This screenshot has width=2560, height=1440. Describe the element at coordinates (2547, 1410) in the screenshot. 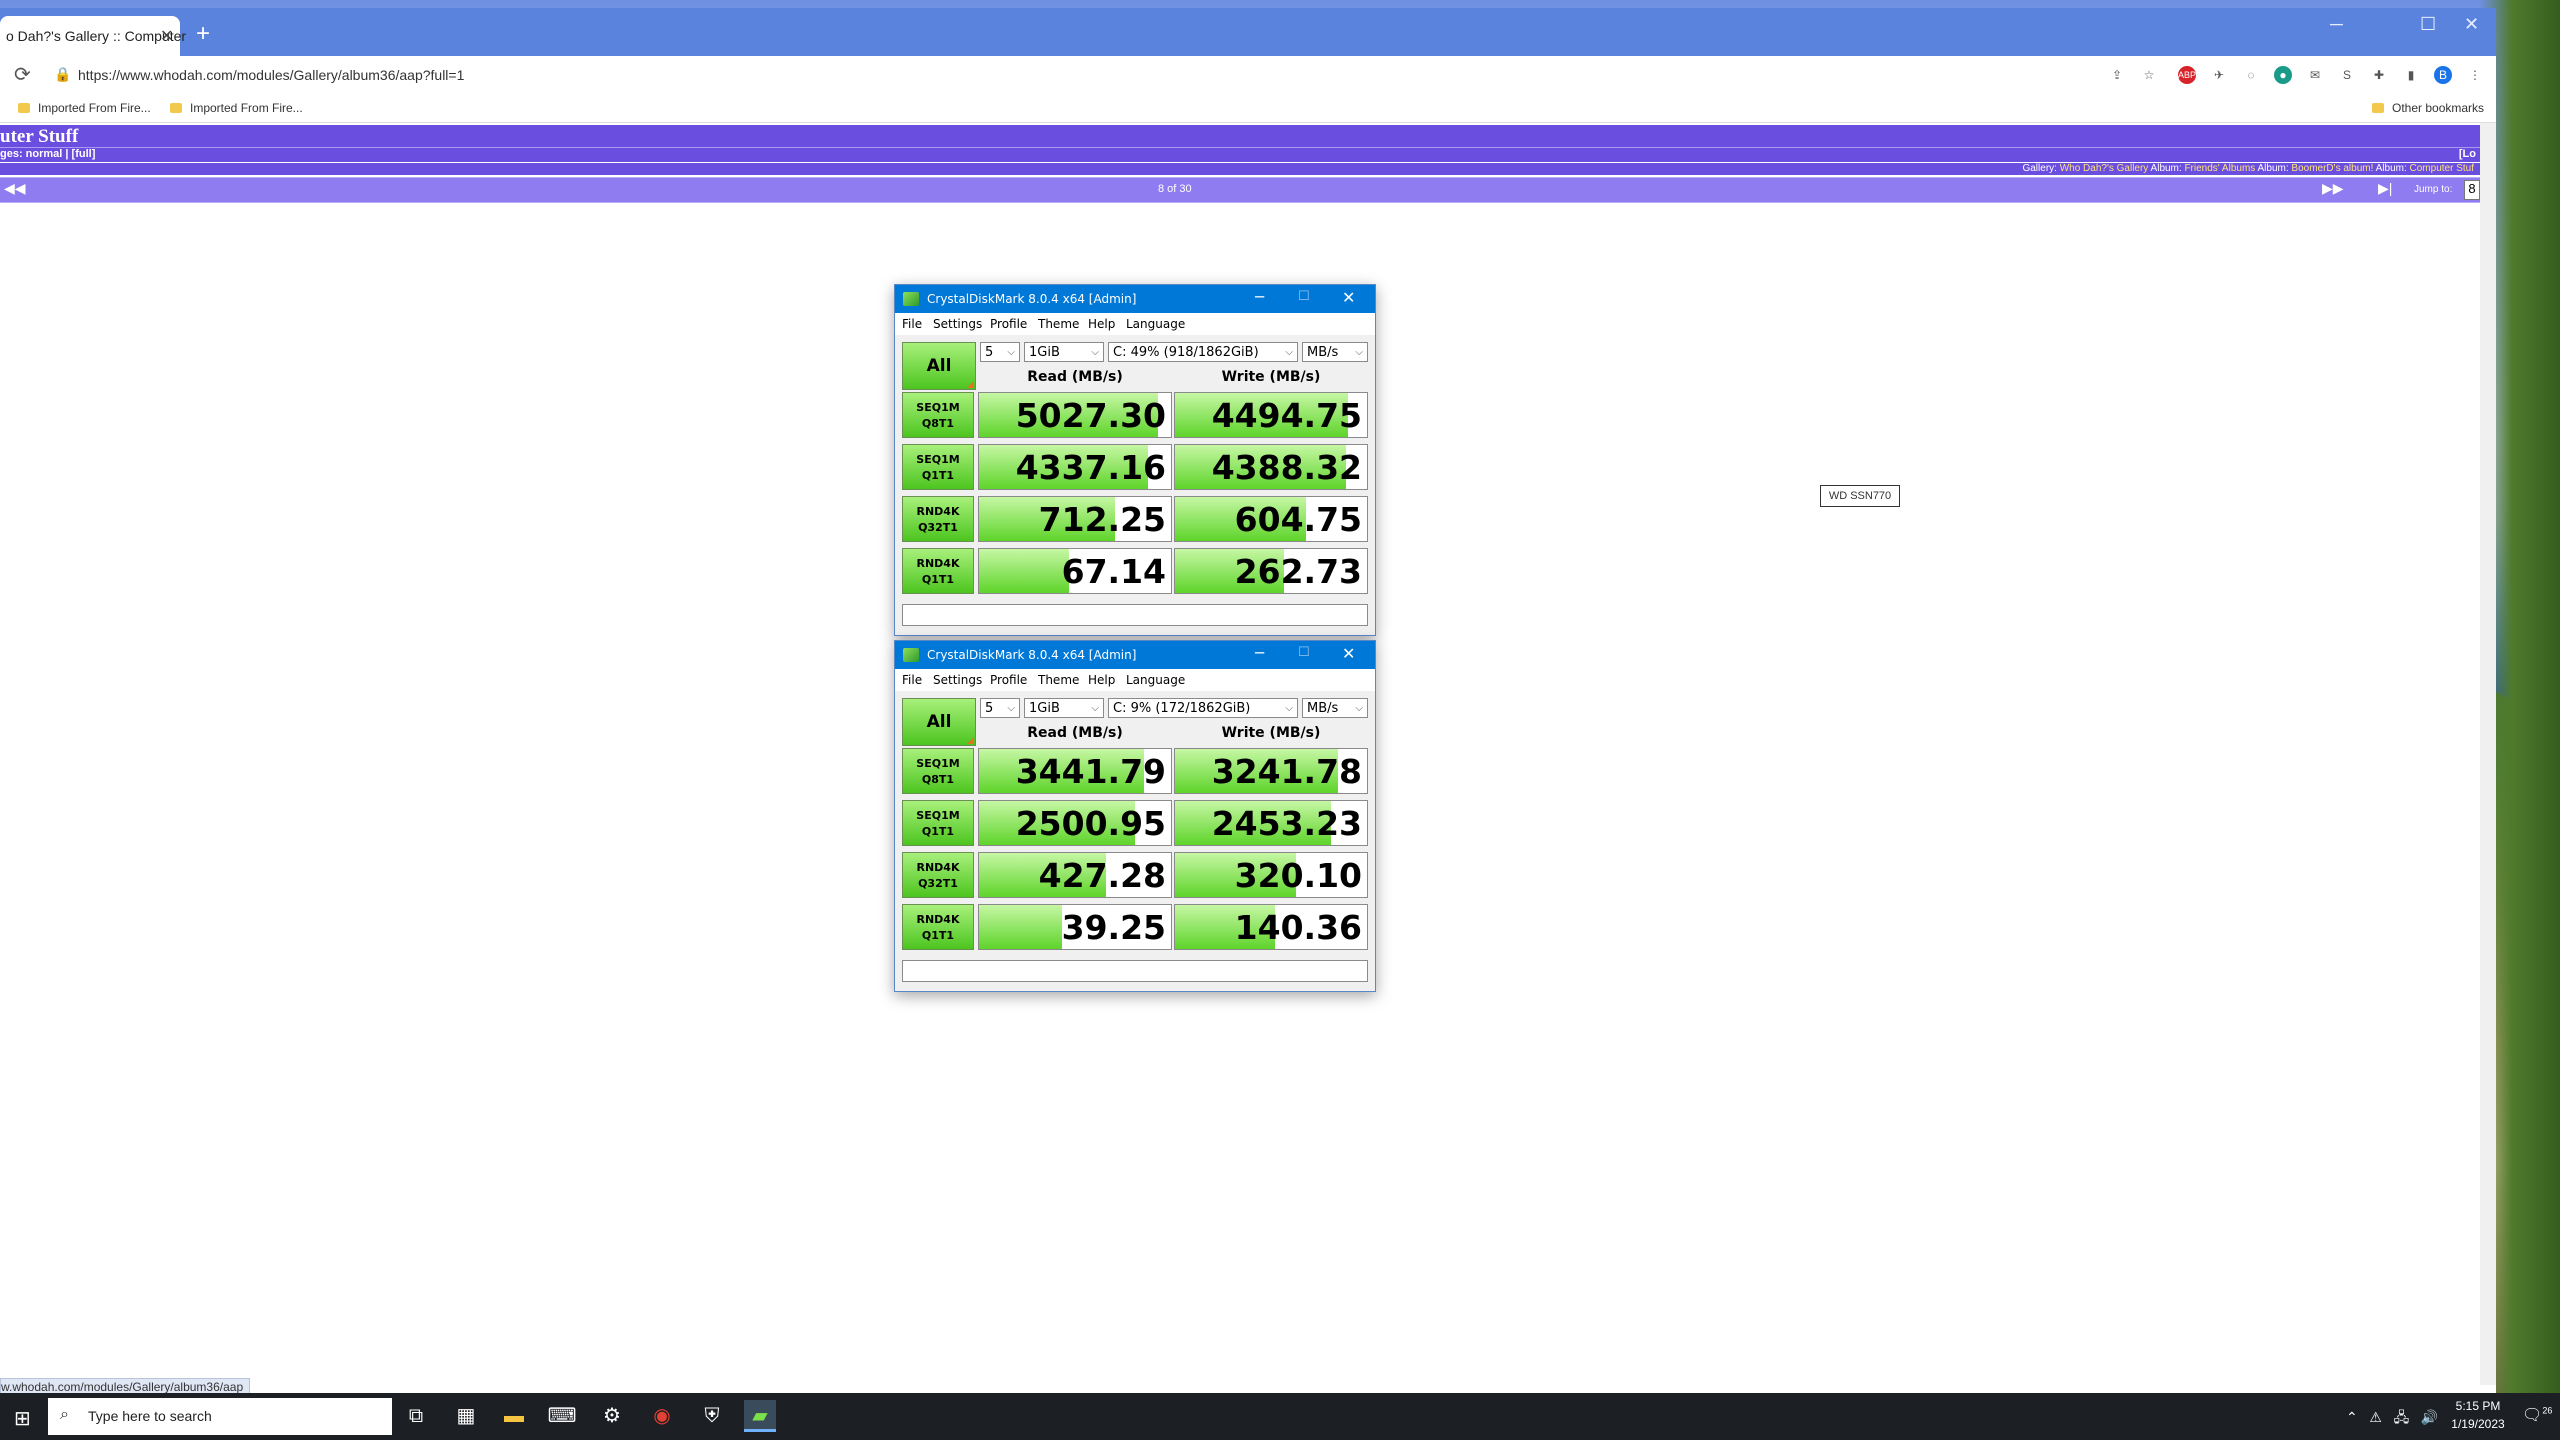

I see `notification-count: 26` at that location.